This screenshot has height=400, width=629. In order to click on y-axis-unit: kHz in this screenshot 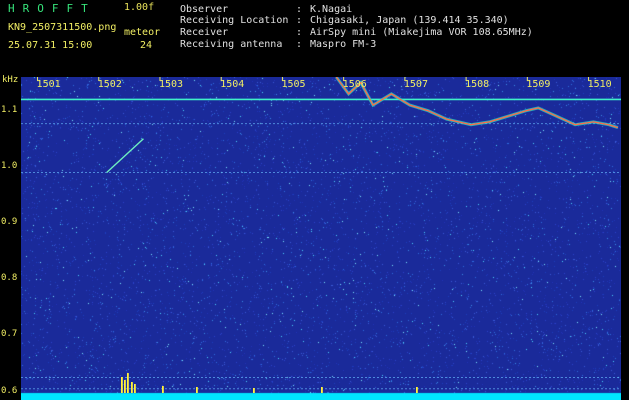, I will do `click(10, 80)`.